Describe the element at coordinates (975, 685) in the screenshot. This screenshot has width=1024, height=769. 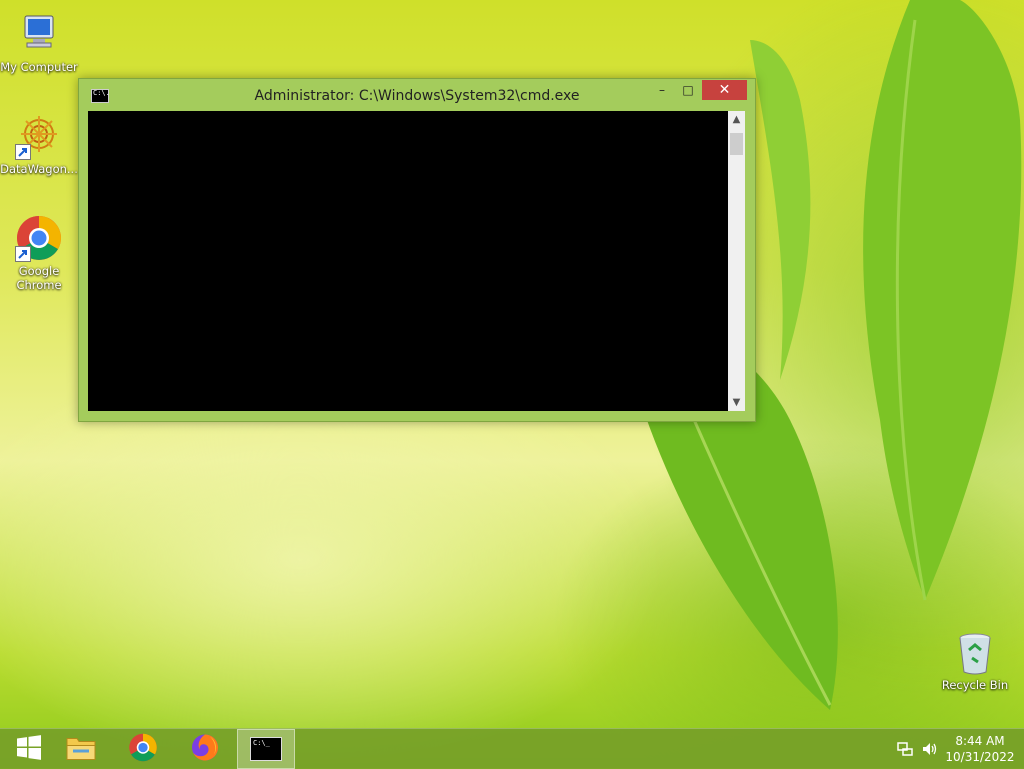
I see `desktop-icon-label: Recycle Bin` at that location.